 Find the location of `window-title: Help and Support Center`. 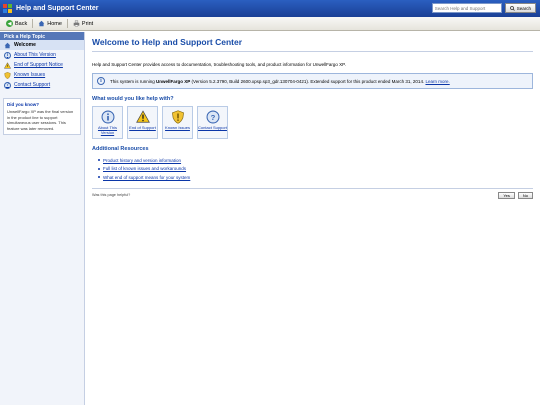

window-title: Help and Support Center is located at coordinates (57, 8).